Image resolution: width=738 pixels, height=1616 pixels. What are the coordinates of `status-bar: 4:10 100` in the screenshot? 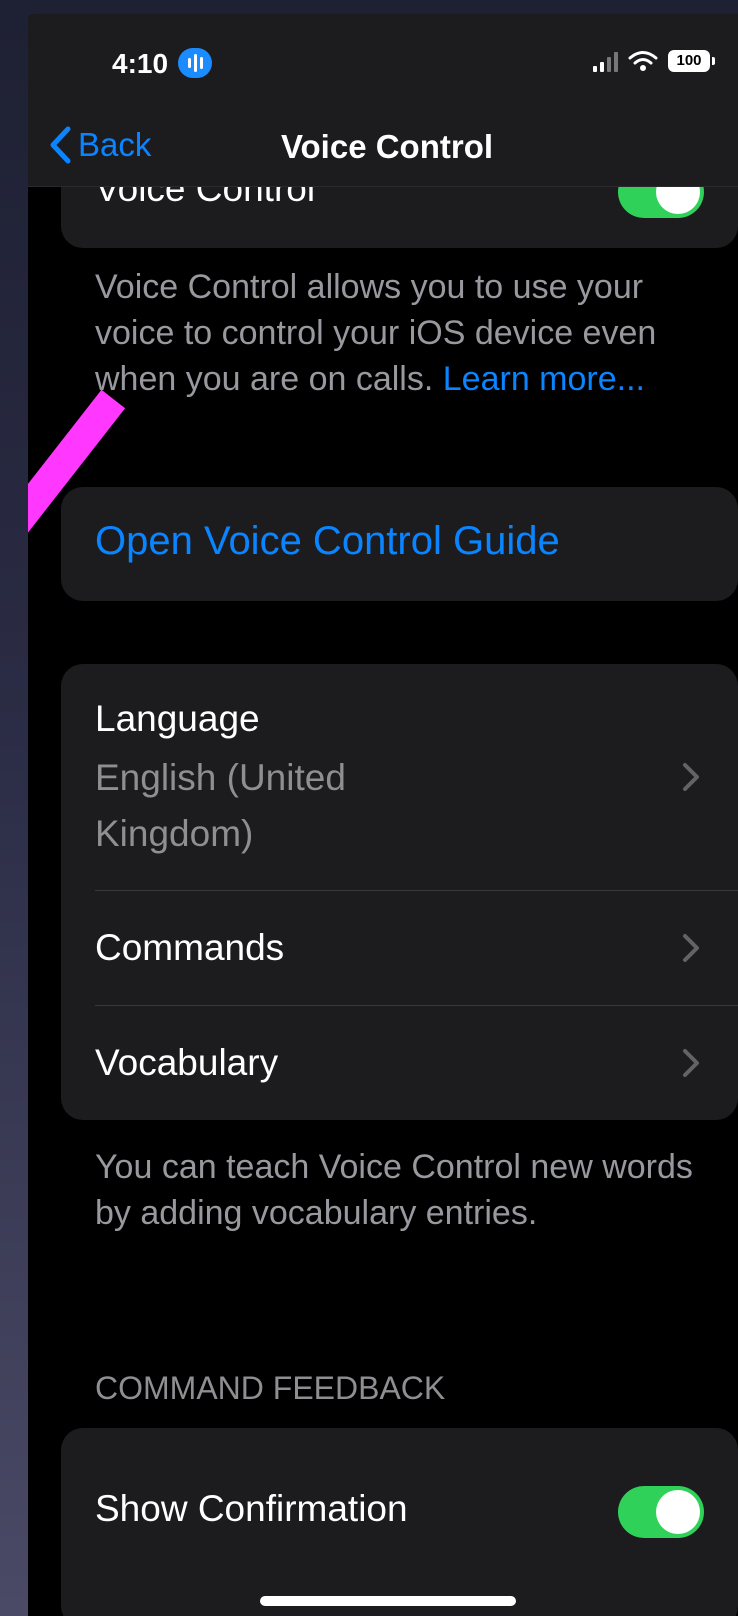 It's located at (383, 60).